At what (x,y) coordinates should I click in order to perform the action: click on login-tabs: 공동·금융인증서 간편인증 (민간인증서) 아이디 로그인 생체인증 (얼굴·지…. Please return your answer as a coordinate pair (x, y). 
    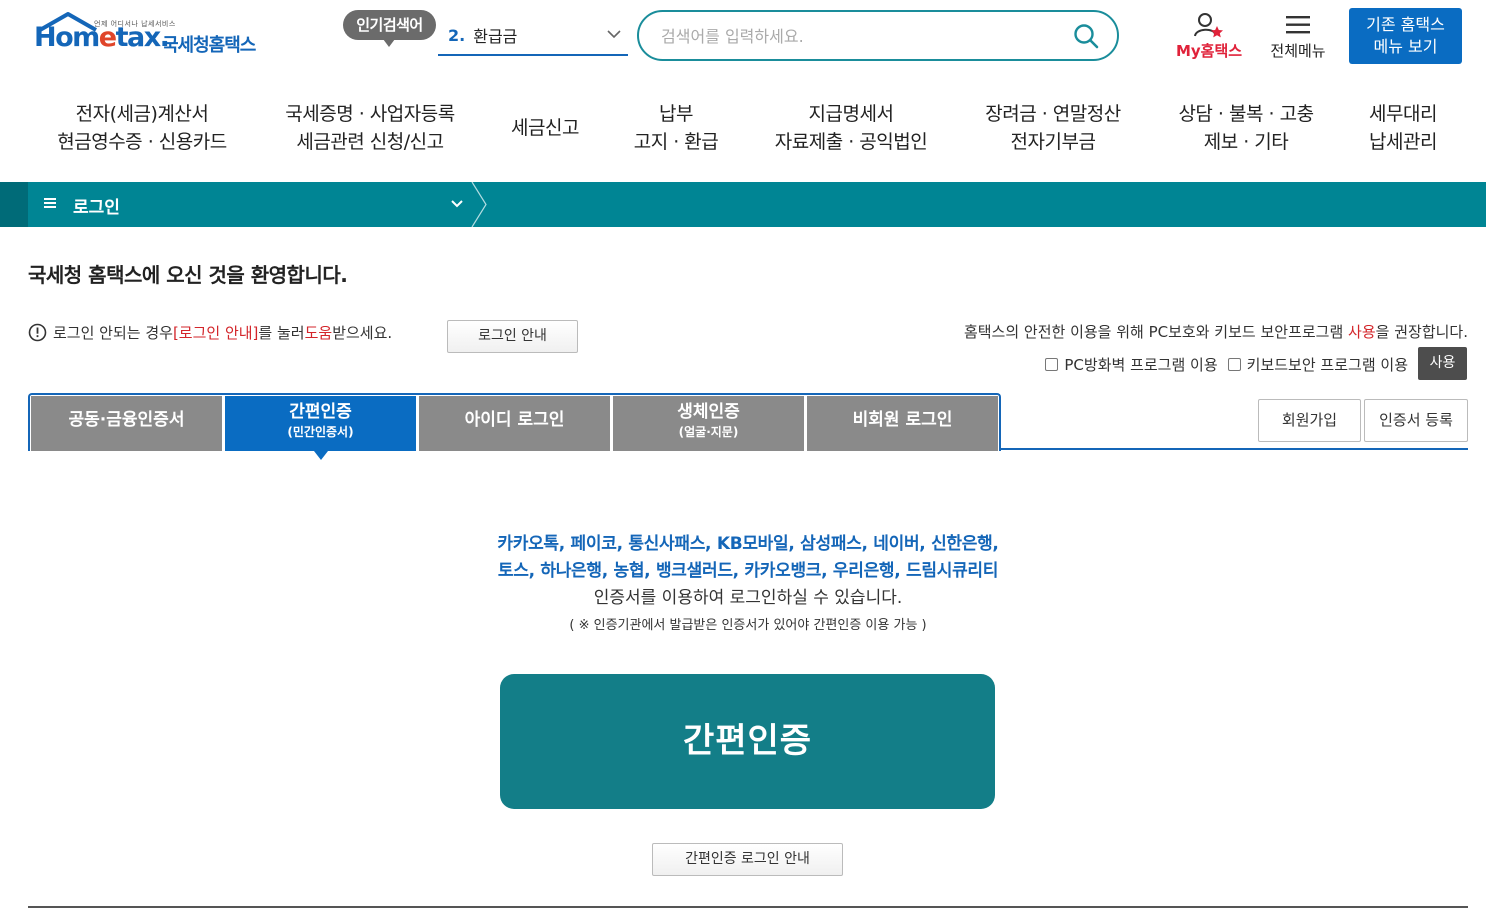
    Looking at the image, I should click on (748, 426).